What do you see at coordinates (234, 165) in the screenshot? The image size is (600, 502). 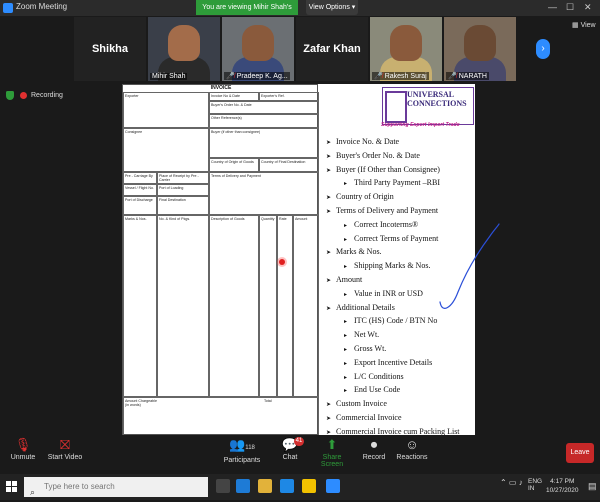 I see `country-origin-cell: Country of Origin of Goods` at bounding box center [234, 165].